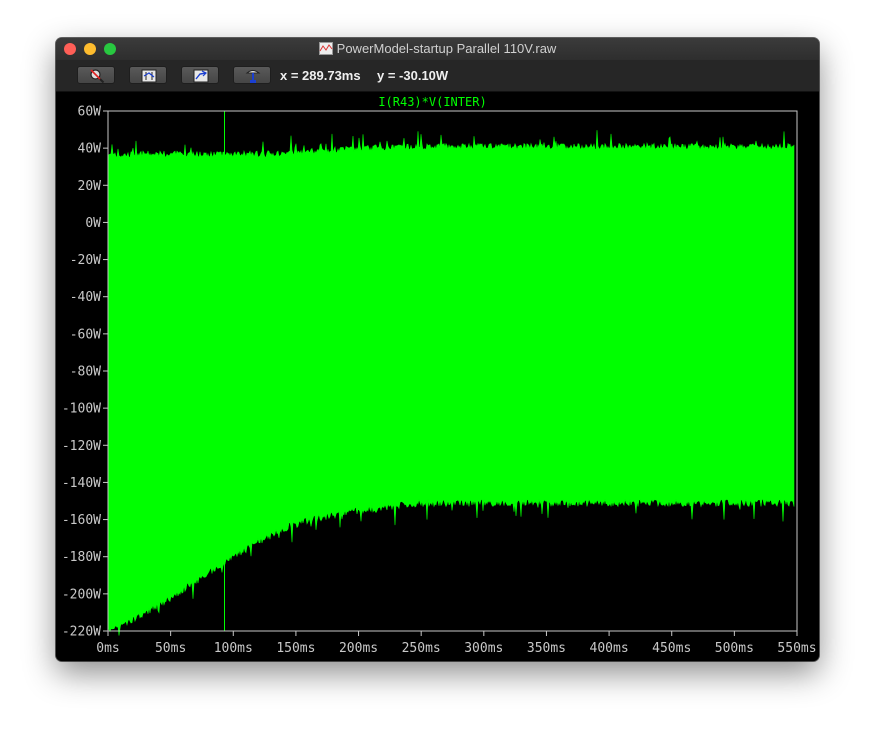 The width and height of the screenshot is (875, 736). I want to click on y-tick-label: -120W, so click(81, 446).